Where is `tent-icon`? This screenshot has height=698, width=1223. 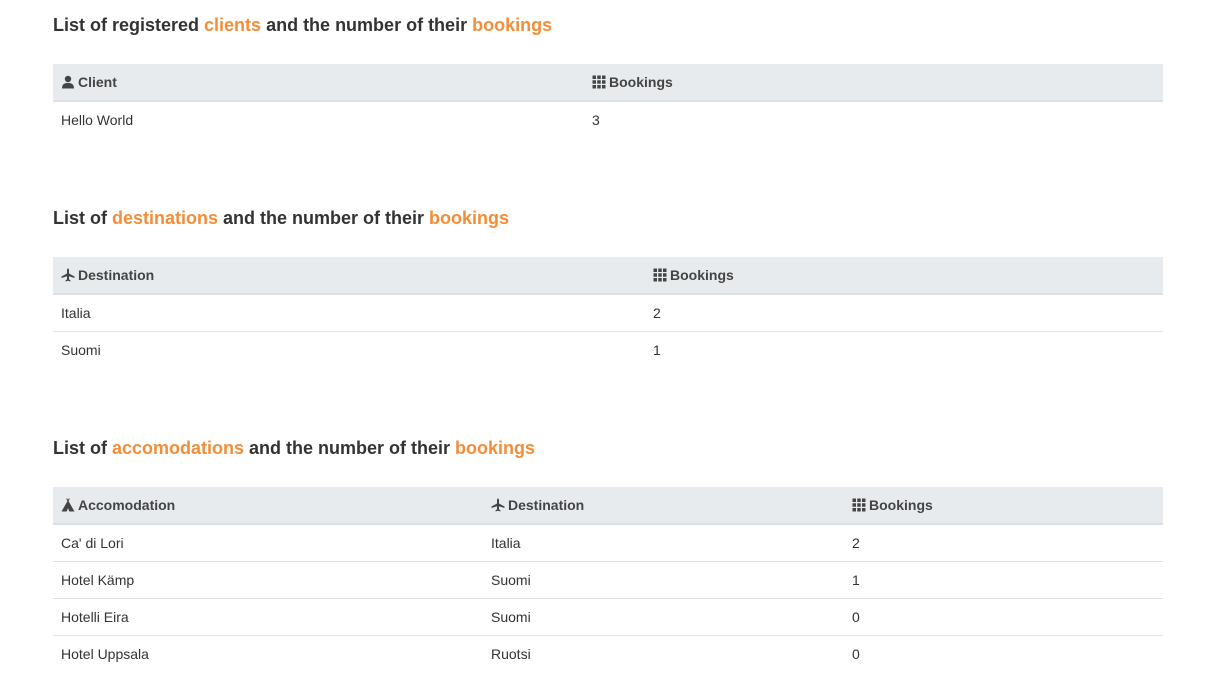
tent-icon is located at coordinates (68, 505).